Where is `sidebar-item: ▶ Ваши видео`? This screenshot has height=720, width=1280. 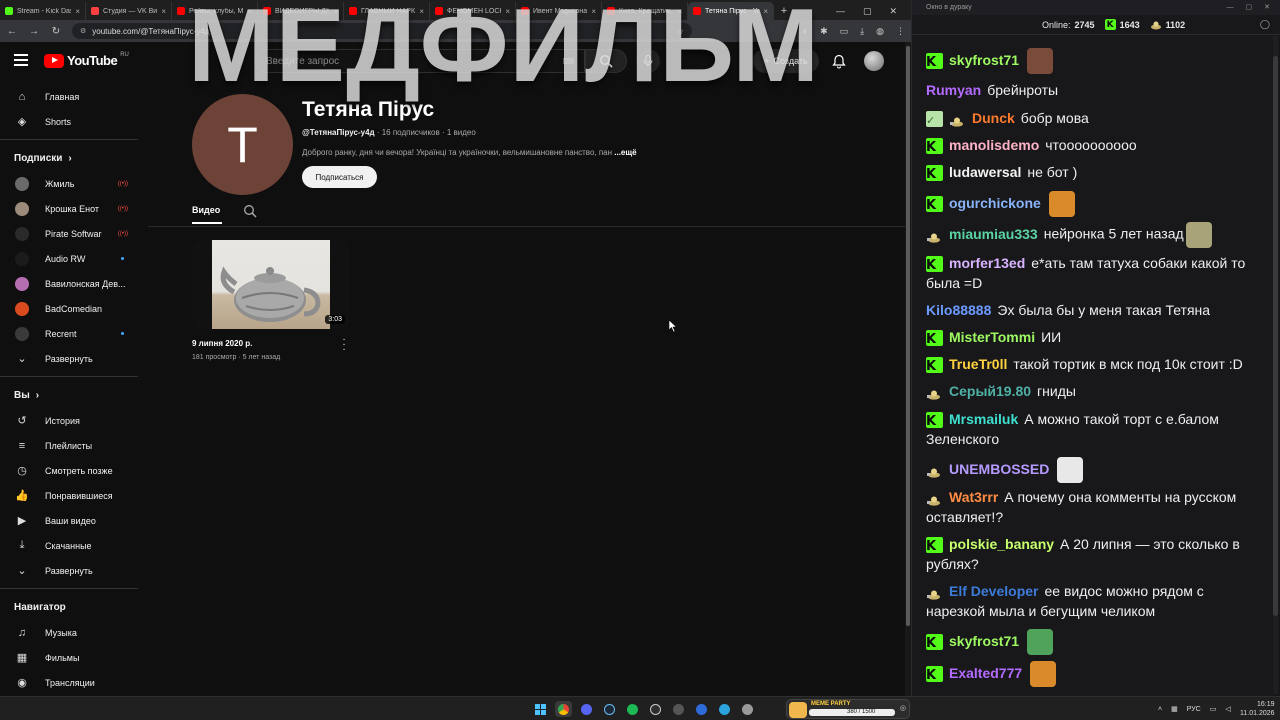 sidebar-item: ▶ Ваши видео is located at coordinates (74, 520).